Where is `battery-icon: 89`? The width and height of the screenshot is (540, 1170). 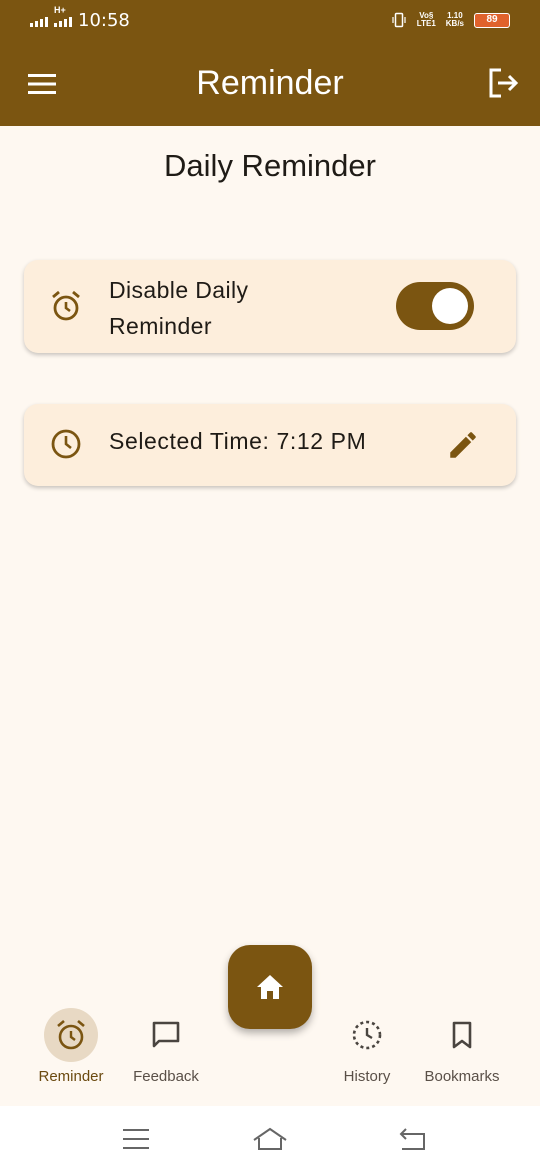 battery-icon: 89 is located at coordinates (492, 20).